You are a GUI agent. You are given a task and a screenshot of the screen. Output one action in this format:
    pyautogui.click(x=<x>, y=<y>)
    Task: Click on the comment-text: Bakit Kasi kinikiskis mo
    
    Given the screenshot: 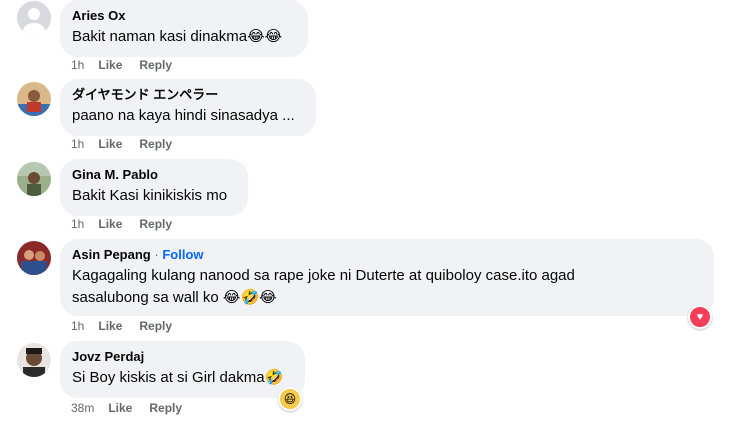 What is the action you would take?
    pyautogui.click(x=150, y=195)
    